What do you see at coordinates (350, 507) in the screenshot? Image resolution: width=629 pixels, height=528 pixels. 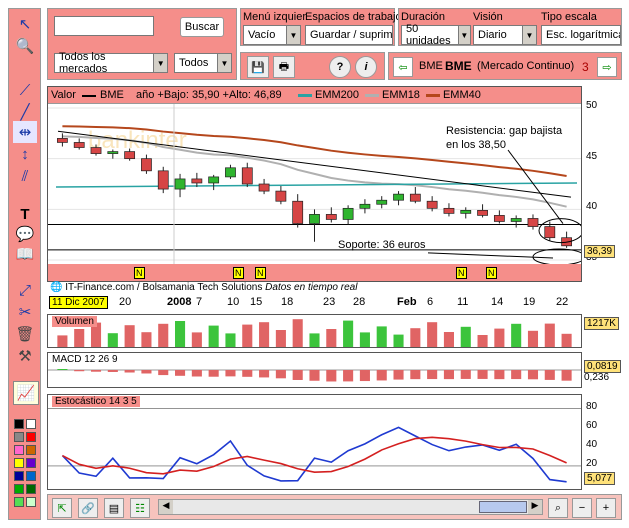 I see `horizontal-scrollbar: ◀ ▶` at bounding box center [350, 507].